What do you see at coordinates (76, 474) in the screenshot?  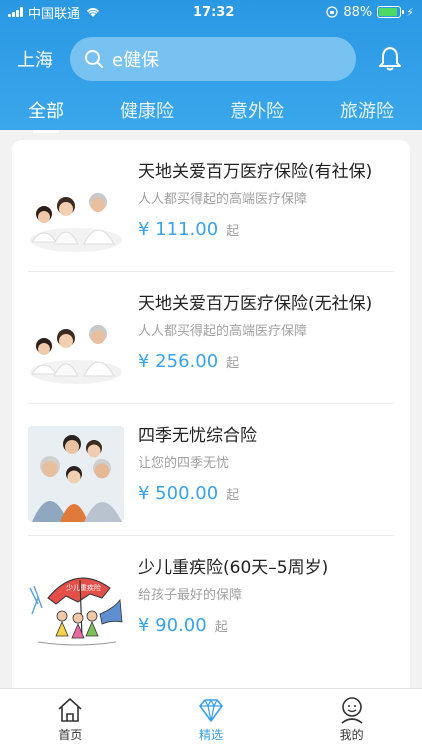 I see `family-group-photo` at bounding box center [76, 474].